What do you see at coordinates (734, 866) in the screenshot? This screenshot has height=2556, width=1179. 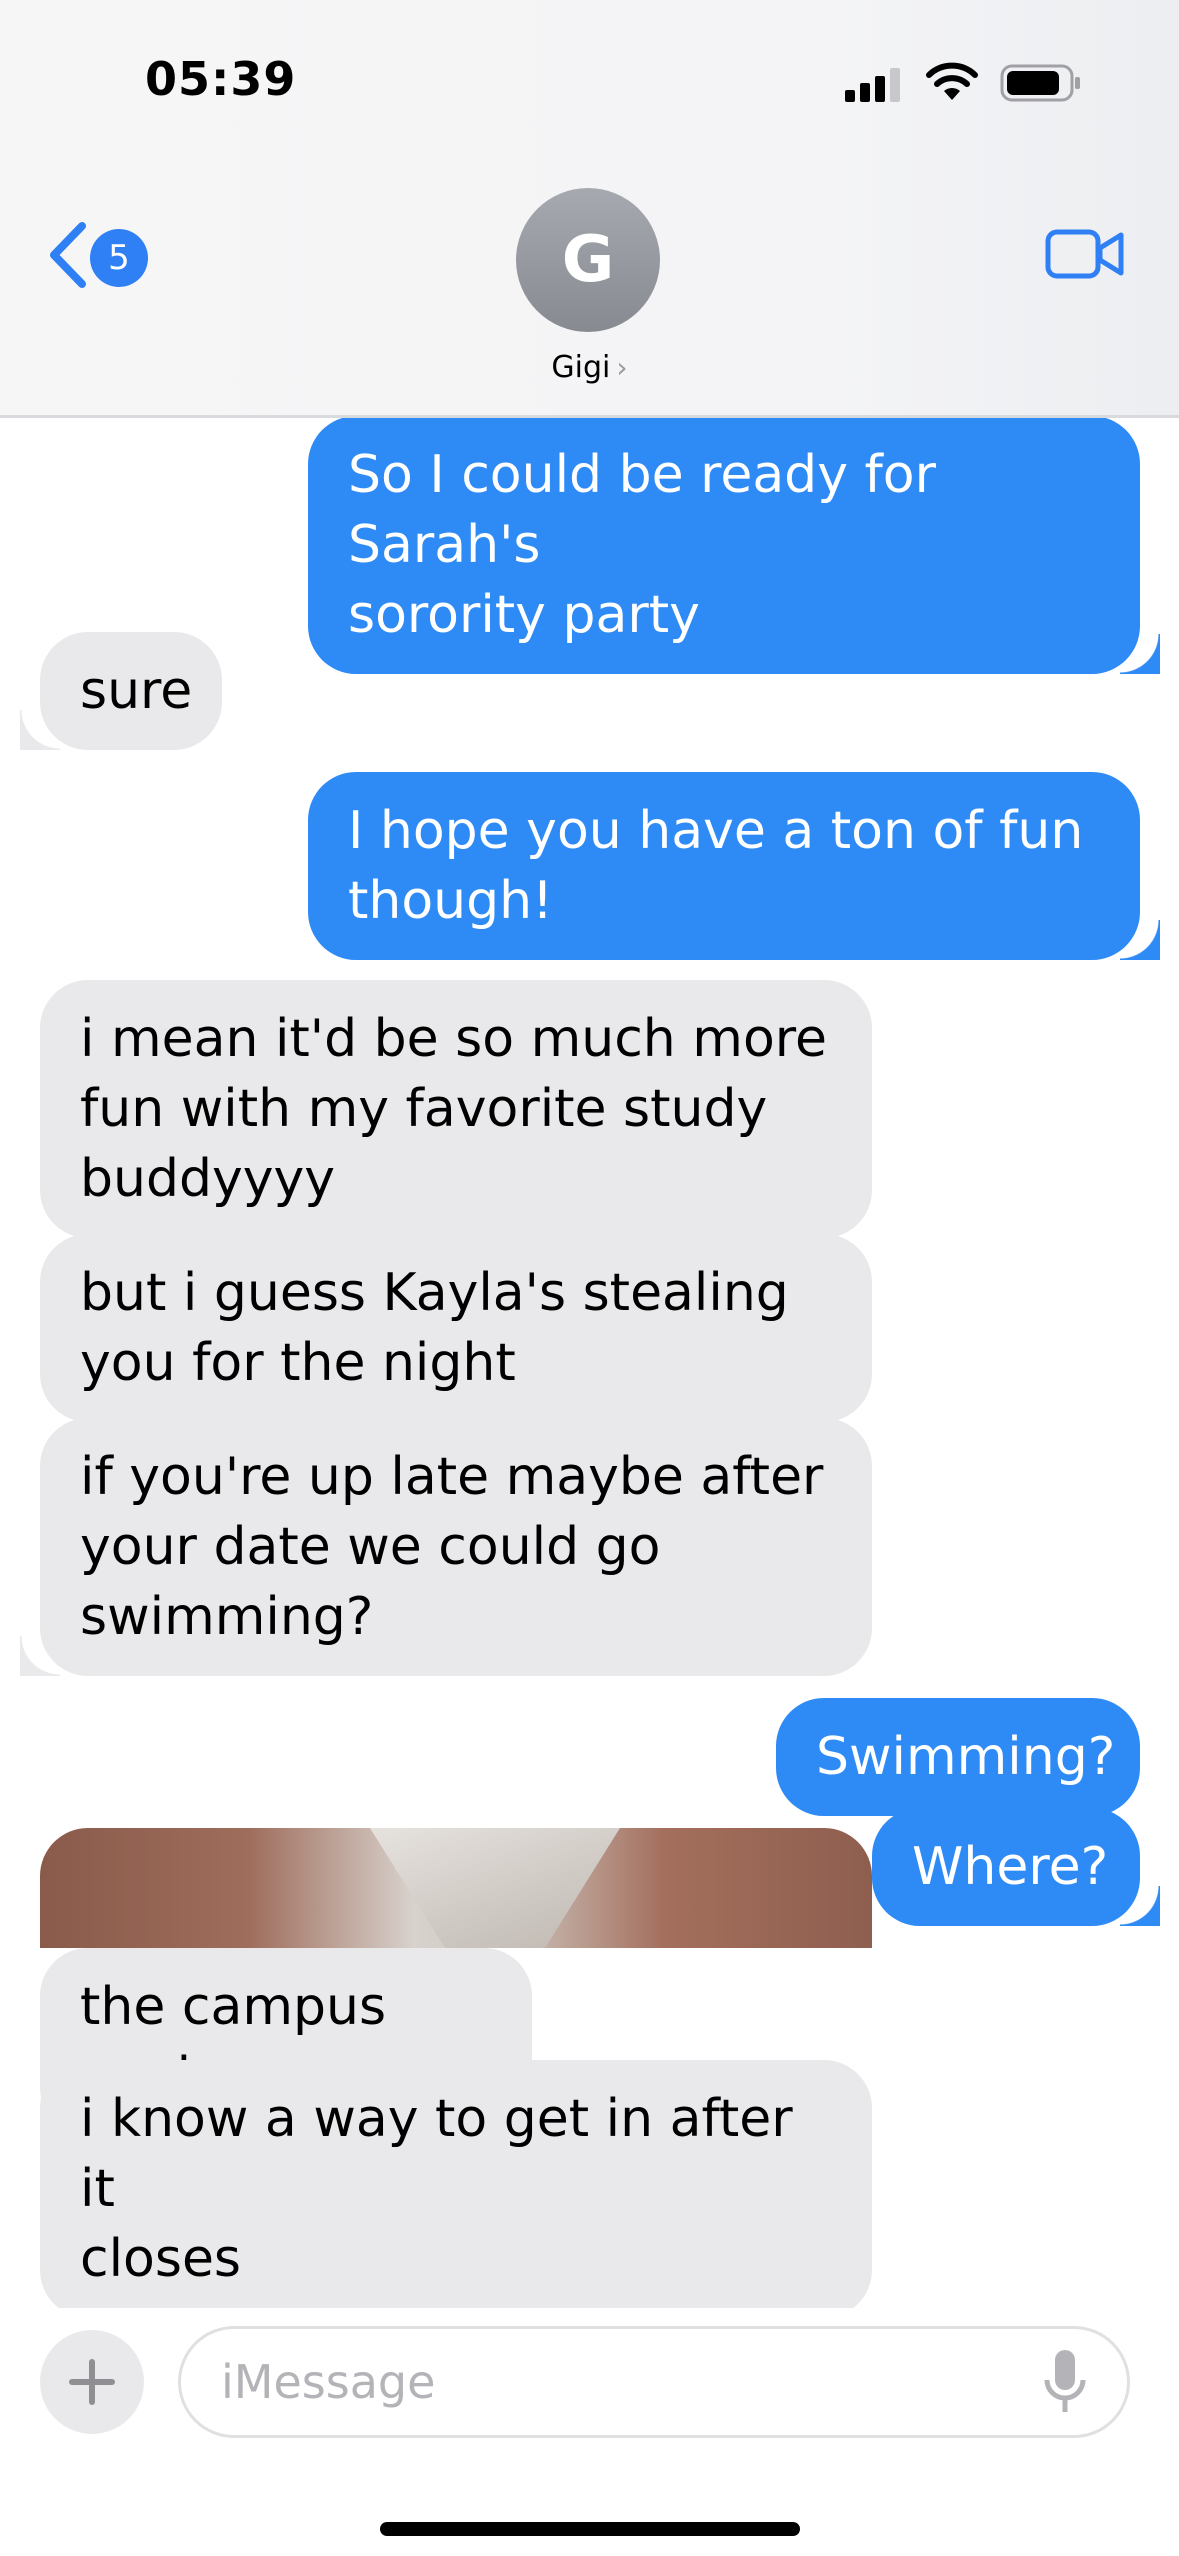 I see `message-bubble-outgoing: I hope you have a ton of fun though!` at bounding box center [734, 866].